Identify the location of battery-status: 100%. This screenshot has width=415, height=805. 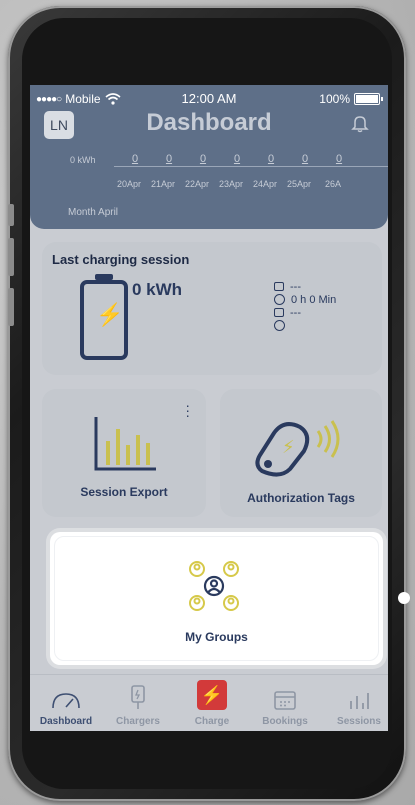
(351, 99).